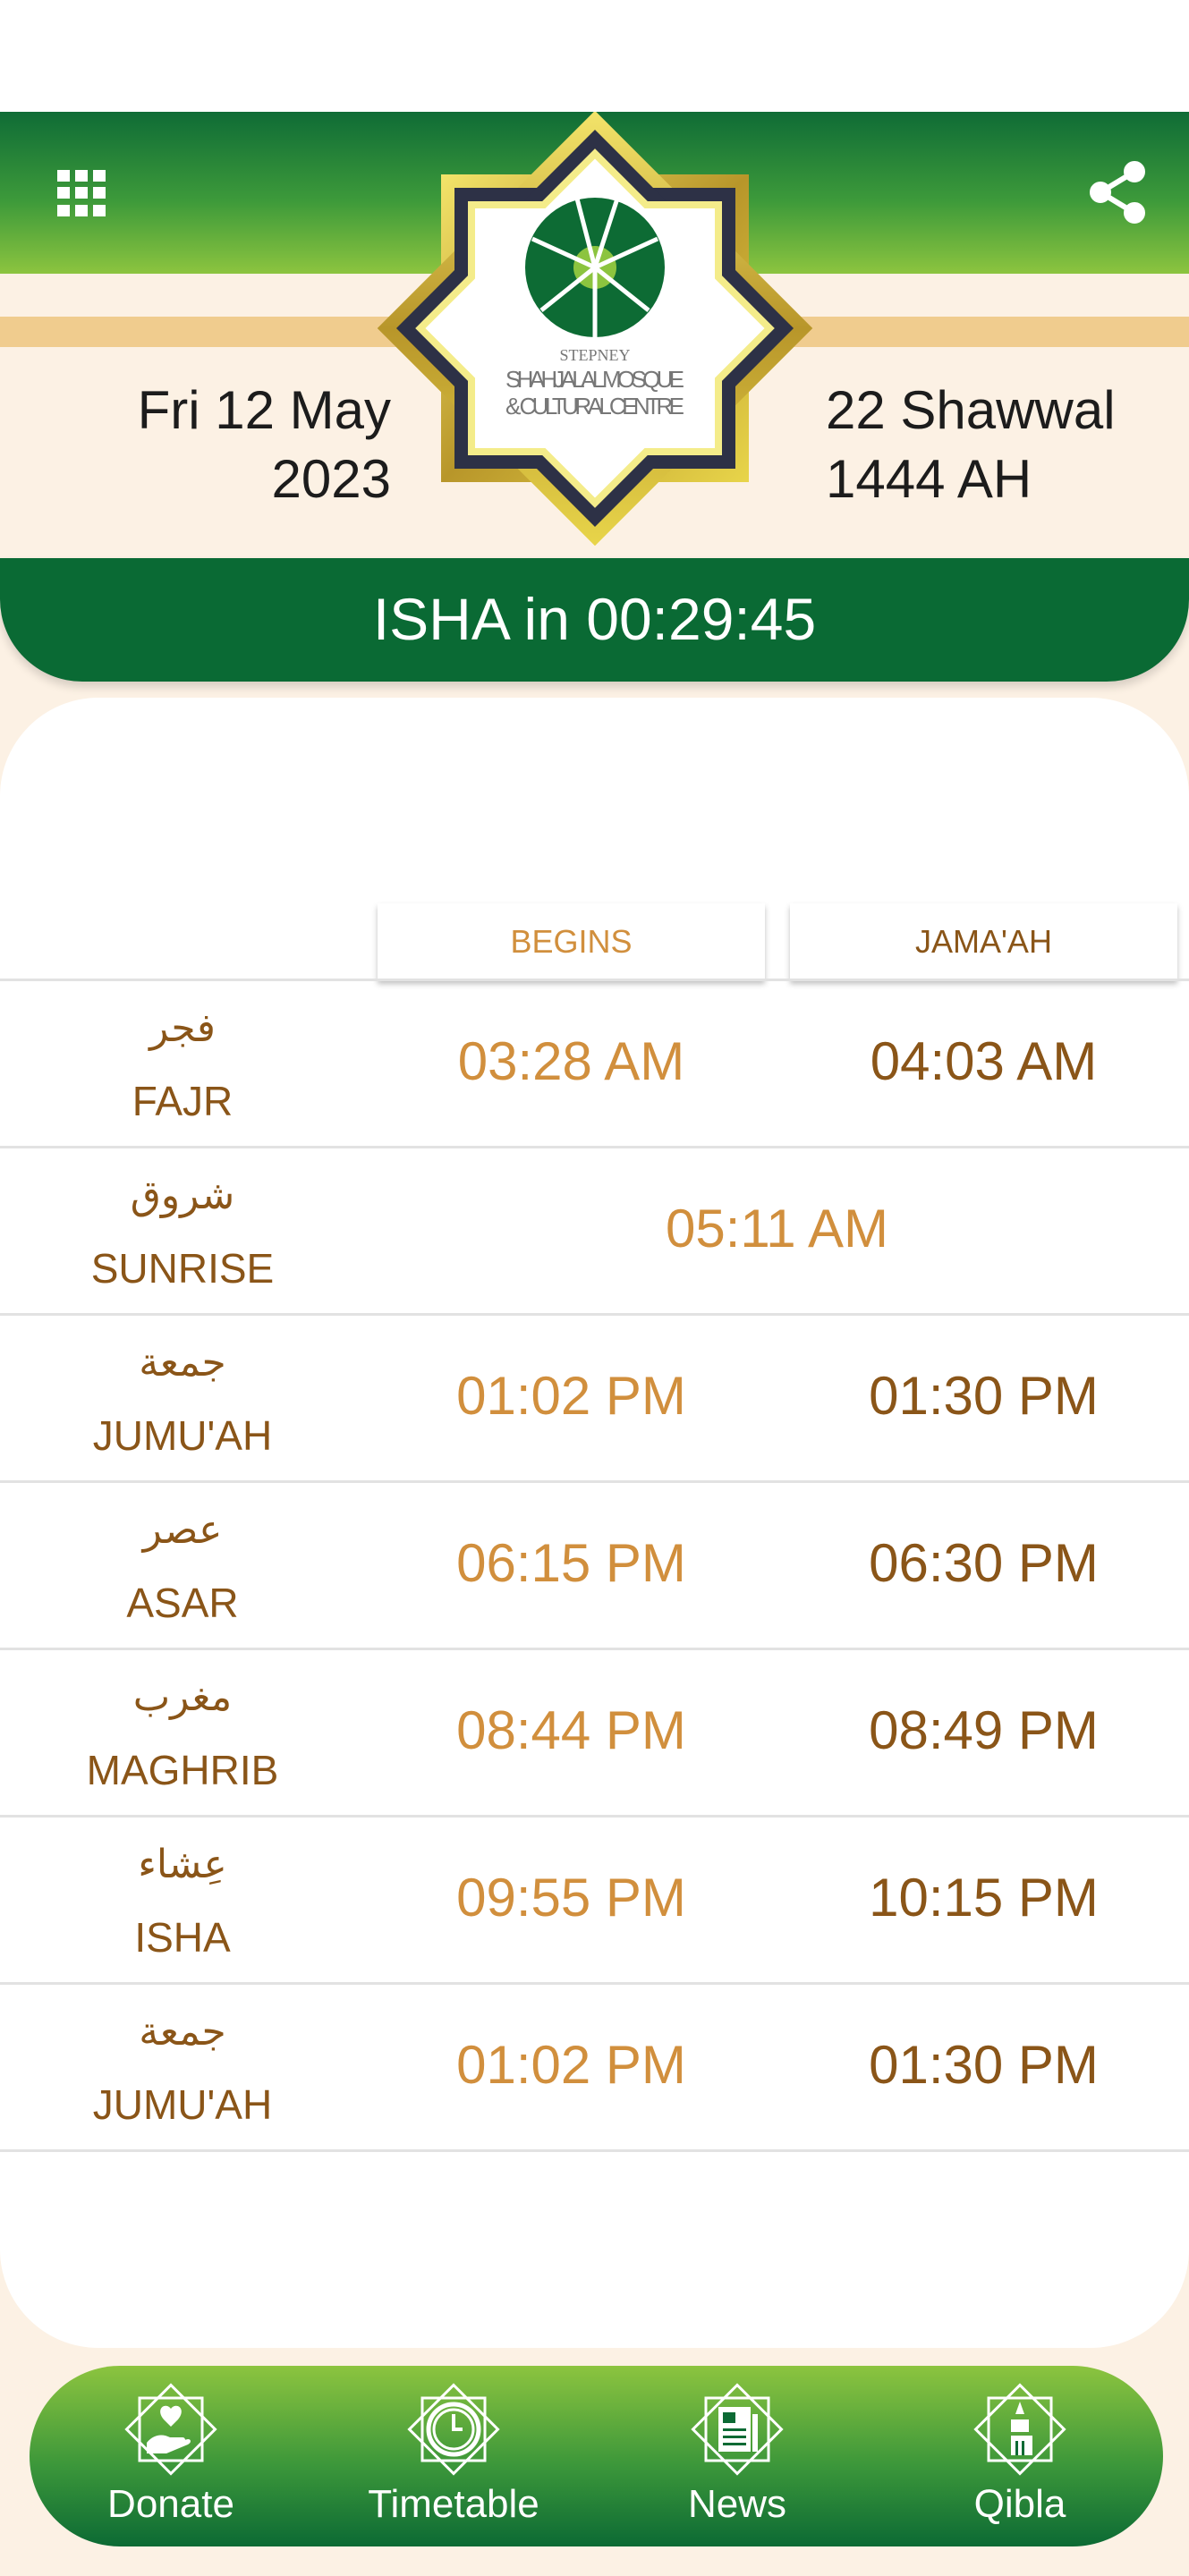  Describe the element at coordinates (571, 1563) in the screenshot. I see `begins-time: 06:15 PM` at that location.